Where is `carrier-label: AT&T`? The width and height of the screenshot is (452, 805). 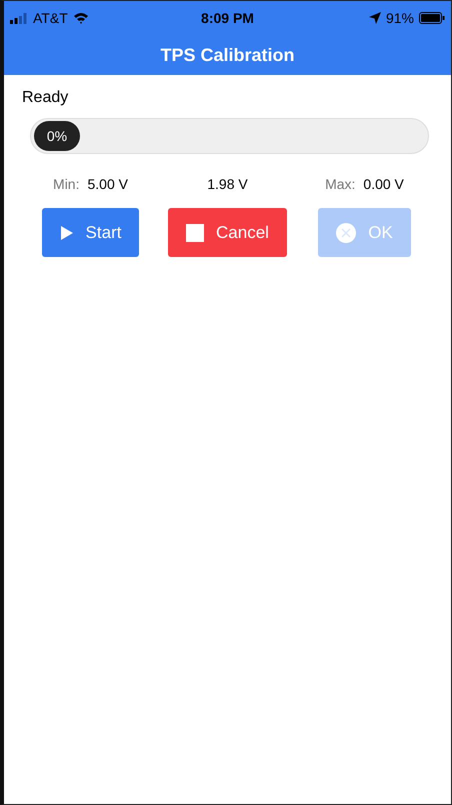
carrier-label: AT&T is located at coordinates (50, 18).